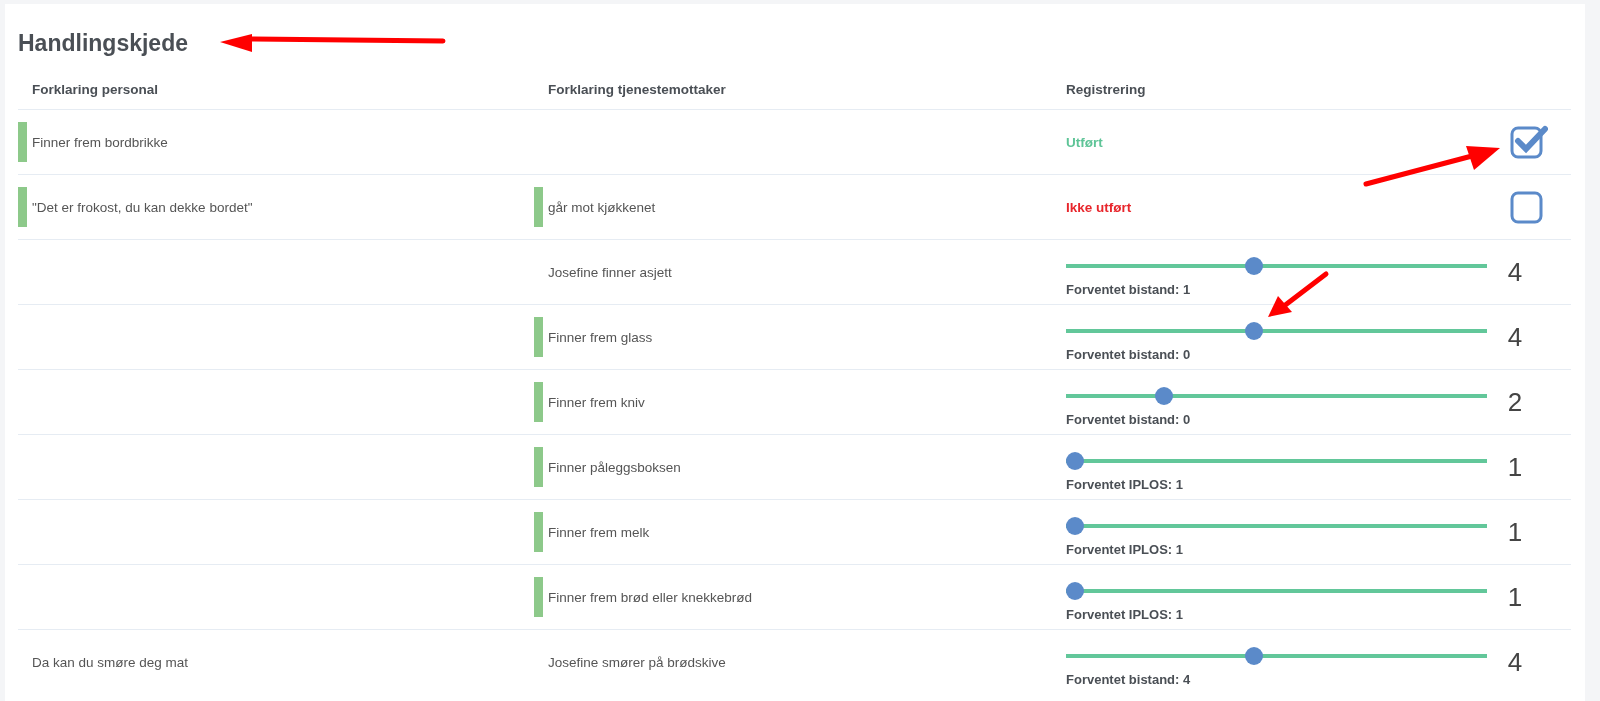 Image resolution: width=1600 pixels, height=701 pixels. What do you see at coordinates (600, 337) in the screenshot?
I see `table-cell: Finner frem glass` at bounding box center [600, 337].